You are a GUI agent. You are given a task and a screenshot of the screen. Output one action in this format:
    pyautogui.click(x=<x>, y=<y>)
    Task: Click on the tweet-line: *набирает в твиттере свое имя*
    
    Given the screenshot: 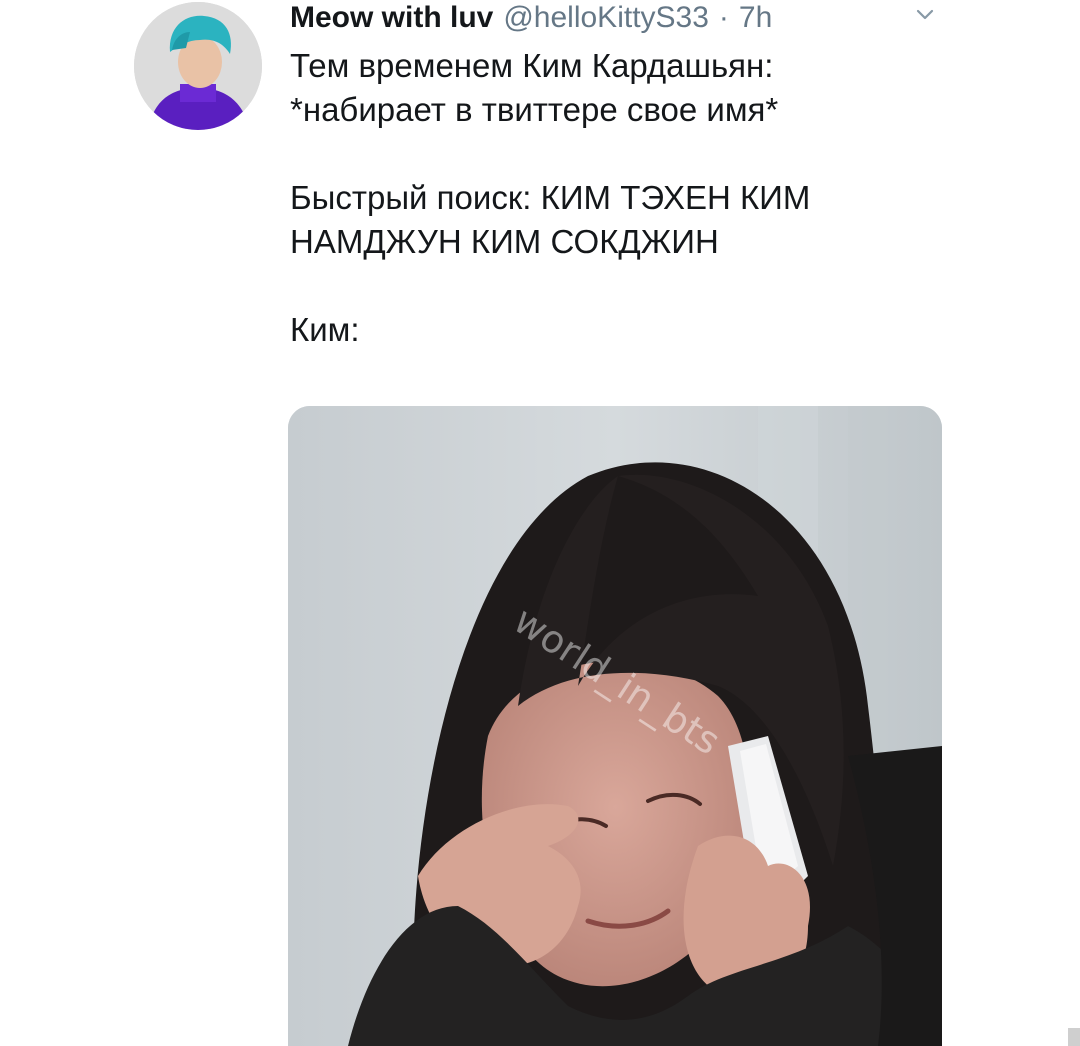 What is the action you would take?
    pyautogui.click(x=534, y=109)
    